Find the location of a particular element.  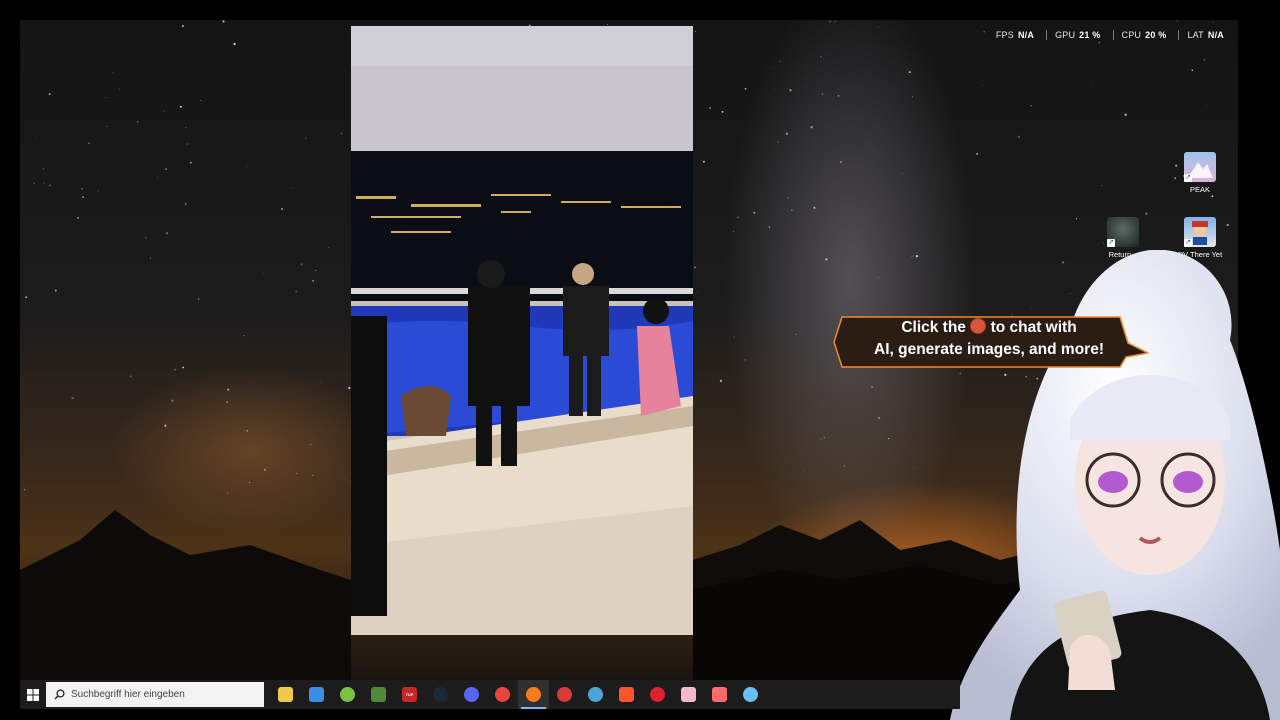

gpu-value: 21 % is located at coordinates (1090, 35).